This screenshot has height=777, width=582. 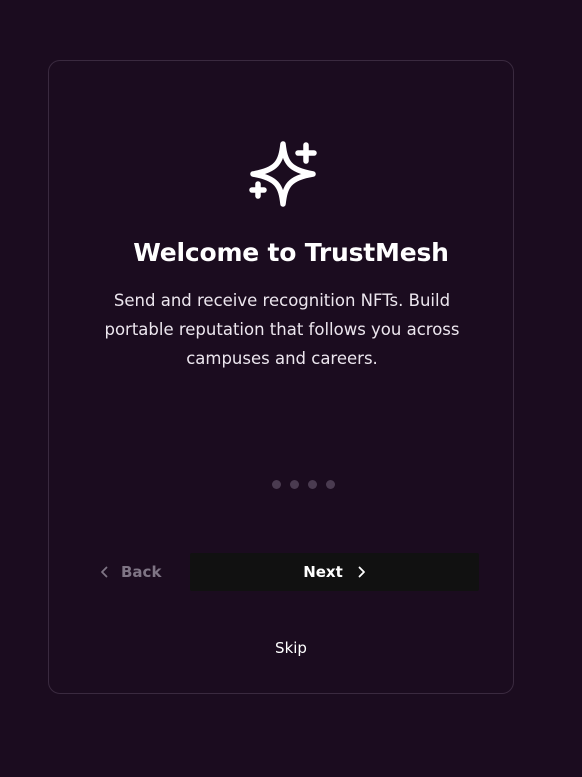 I want to click on next-button: Next, so click(x=334, y=572).